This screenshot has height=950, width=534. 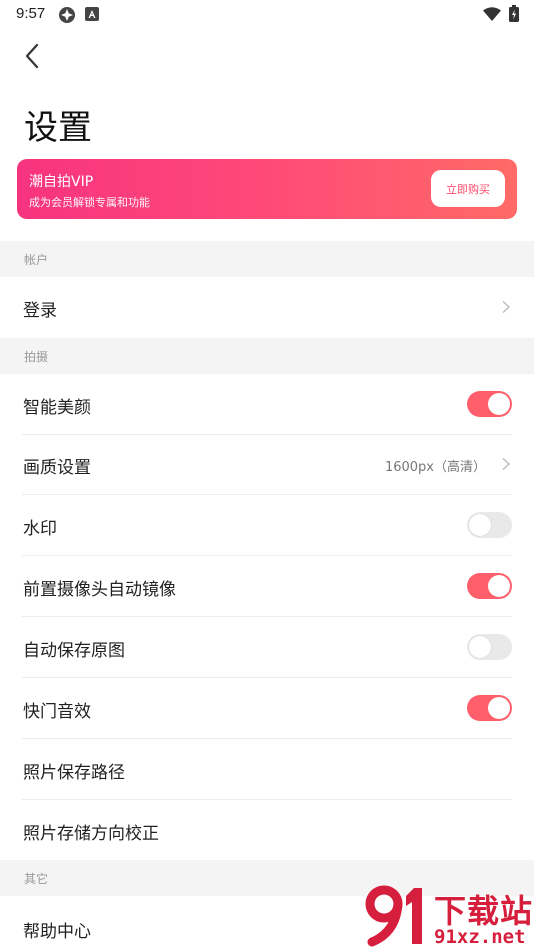 What do you see at coordinates (492, 16) in the screenshot?
I see `wifi-icon` at bounding box center [492, 16].